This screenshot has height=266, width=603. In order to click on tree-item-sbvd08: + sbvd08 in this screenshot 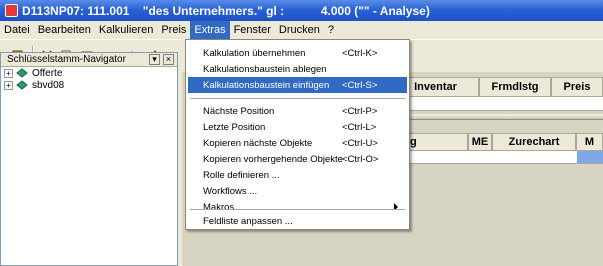, I will do `click(89, 85)`.